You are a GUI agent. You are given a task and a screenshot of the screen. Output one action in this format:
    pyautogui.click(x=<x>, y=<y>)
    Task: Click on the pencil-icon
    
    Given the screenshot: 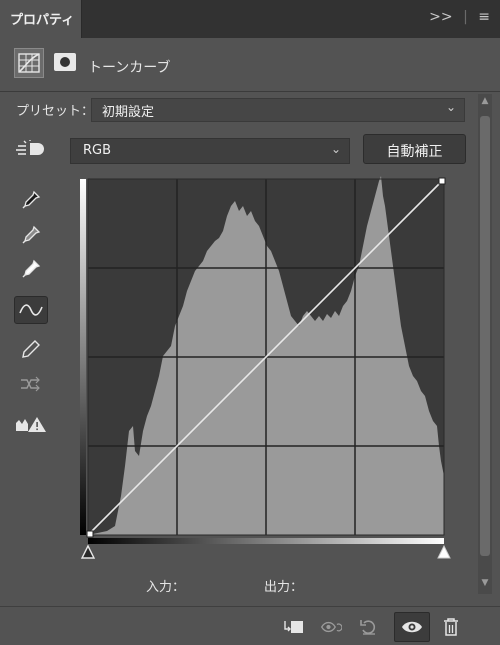 What is the action you would take?
    pyautogui.click(x=31, y=349)
    